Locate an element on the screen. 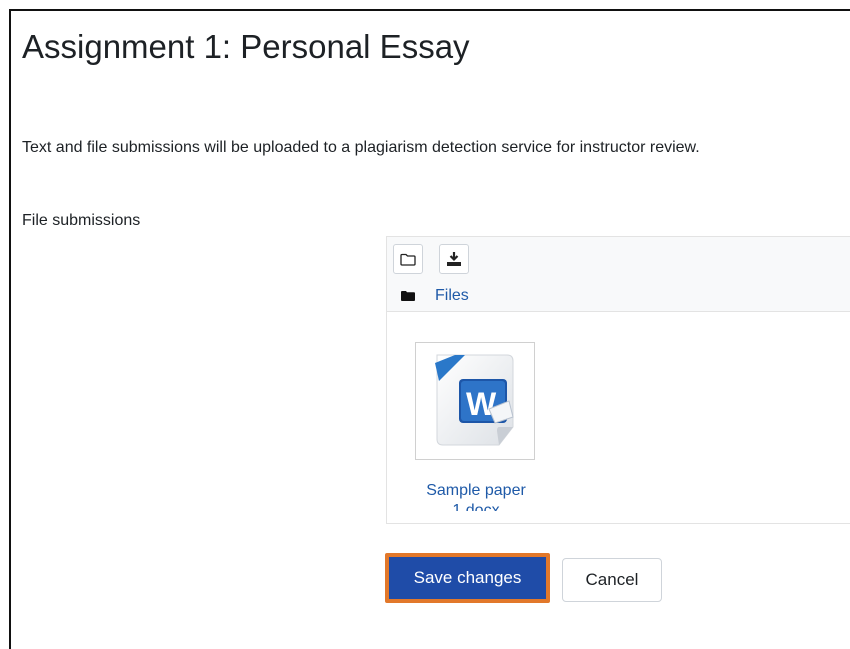 The height and width of the screenshot is (649, 850). save-changes-button: Save changes is located at coordinates (467, 578).